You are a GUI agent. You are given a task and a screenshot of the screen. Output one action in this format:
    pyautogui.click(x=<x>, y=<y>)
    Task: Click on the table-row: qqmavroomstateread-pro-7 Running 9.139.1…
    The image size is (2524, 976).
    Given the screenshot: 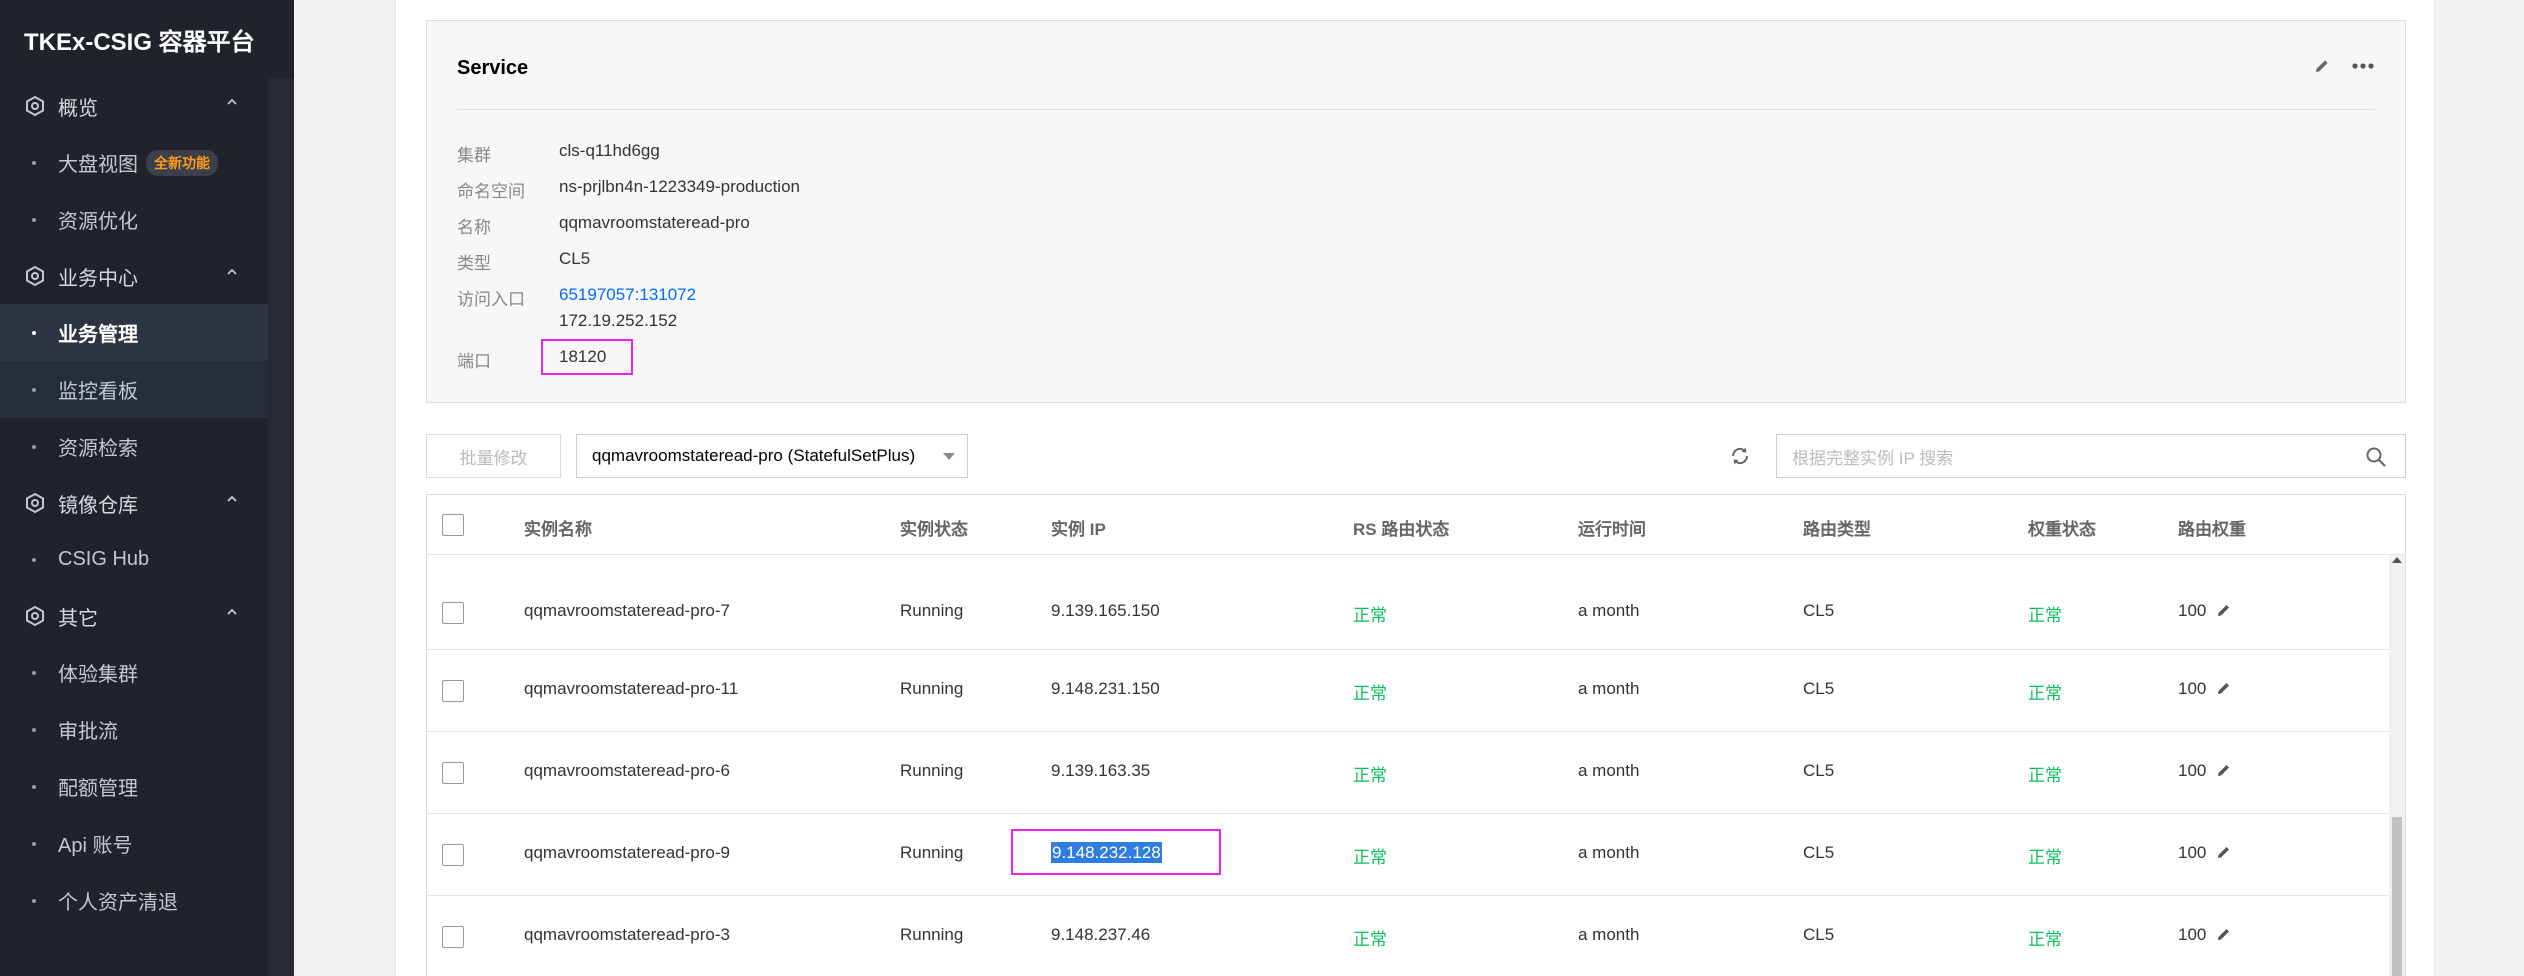 What is the action you would take?
    pyautogui.click(x=1409, y=609)
    